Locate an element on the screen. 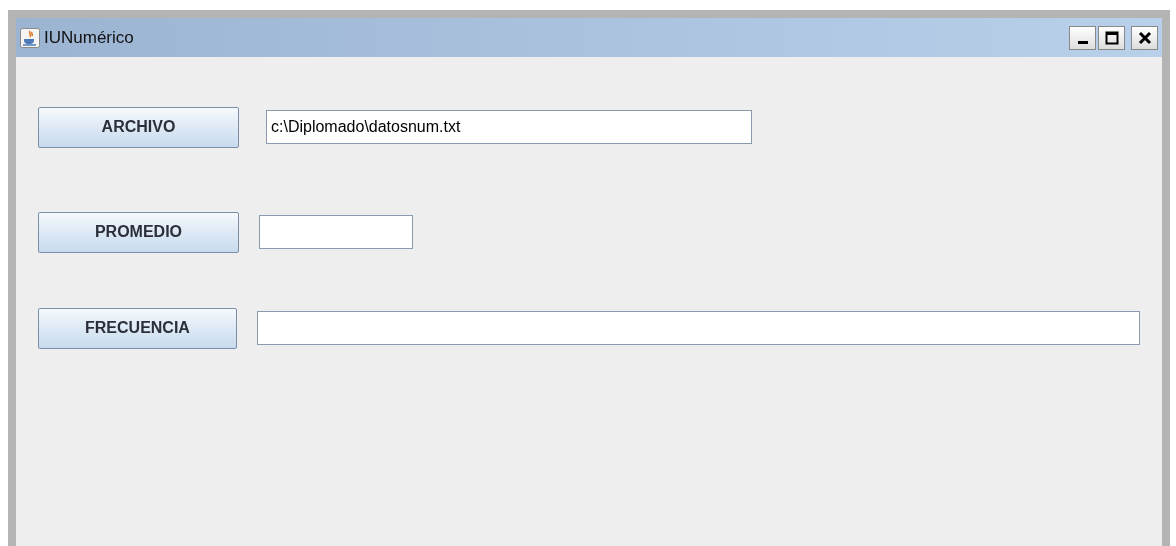 The image size is (1176, 546). maximize-button is located at coordinates (1111, 37).